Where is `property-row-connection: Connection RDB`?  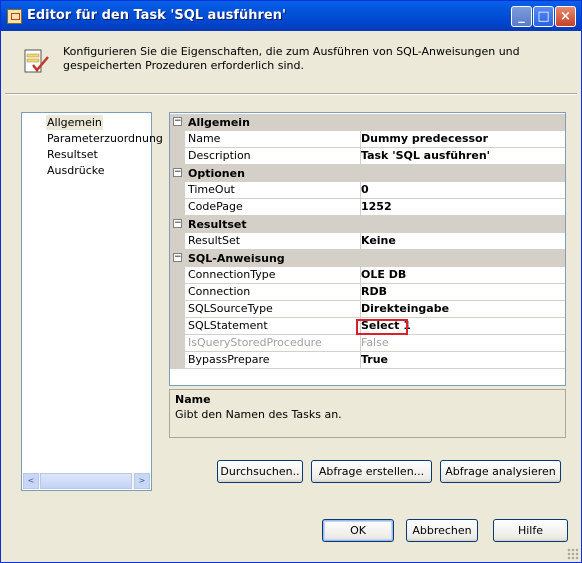
property-row-connection: Connection RDB is located at coordinates (367, 292).